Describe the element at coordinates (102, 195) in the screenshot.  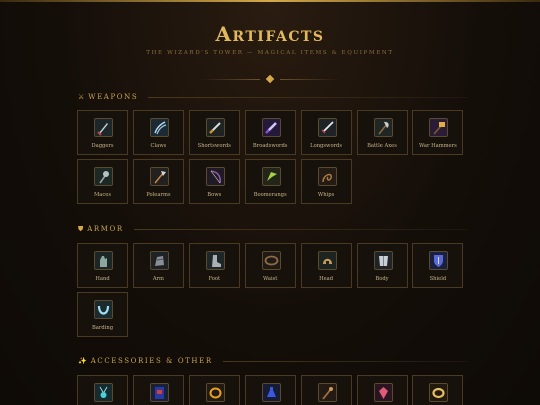
I see `artifact-label: Maces` at that location.